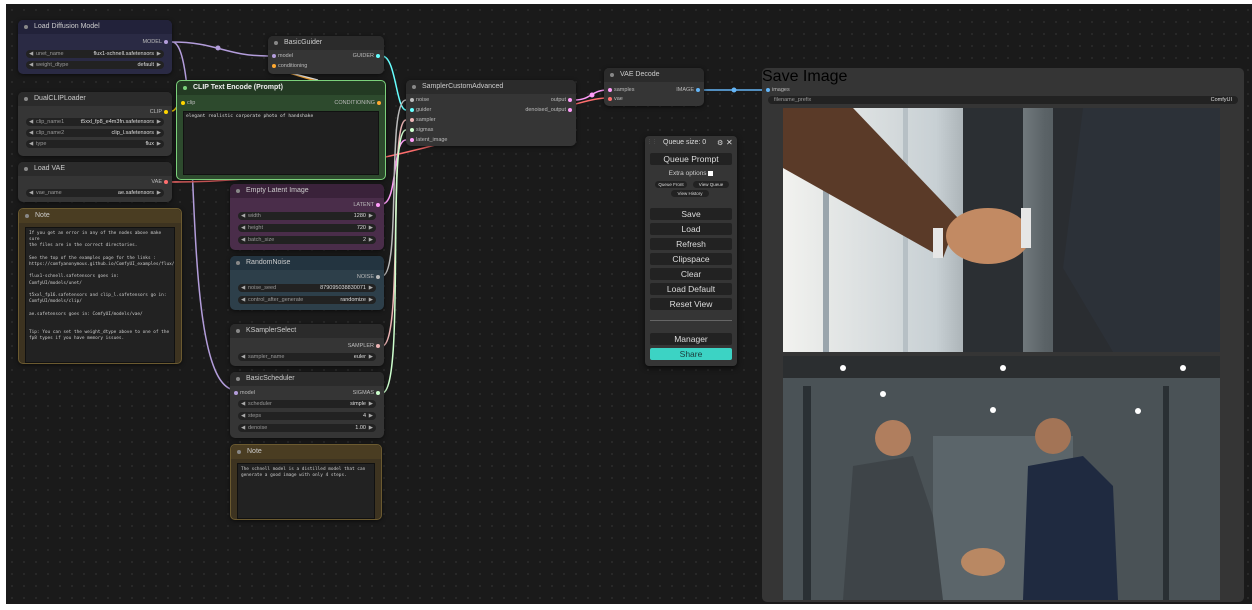 The image size is (1252, 610). I want to click on widget-scheduler: ◀ scheduler simple ▶, so click(307, 404).